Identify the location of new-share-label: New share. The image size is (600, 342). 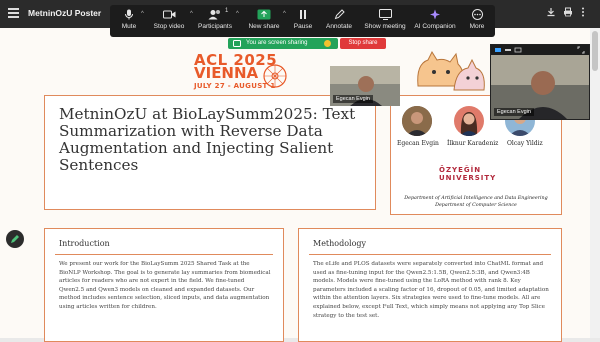
(264, 26).